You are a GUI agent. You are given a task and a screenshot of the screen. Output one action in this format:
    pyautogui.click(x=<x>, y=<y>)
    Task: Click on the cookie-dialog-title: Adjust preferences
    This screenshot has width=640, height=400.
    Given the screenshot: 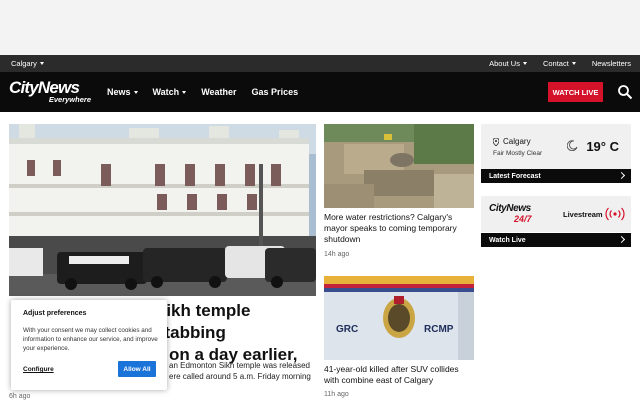 What is the action you would take?
    pyautogui.click(x=55, y=313)
    